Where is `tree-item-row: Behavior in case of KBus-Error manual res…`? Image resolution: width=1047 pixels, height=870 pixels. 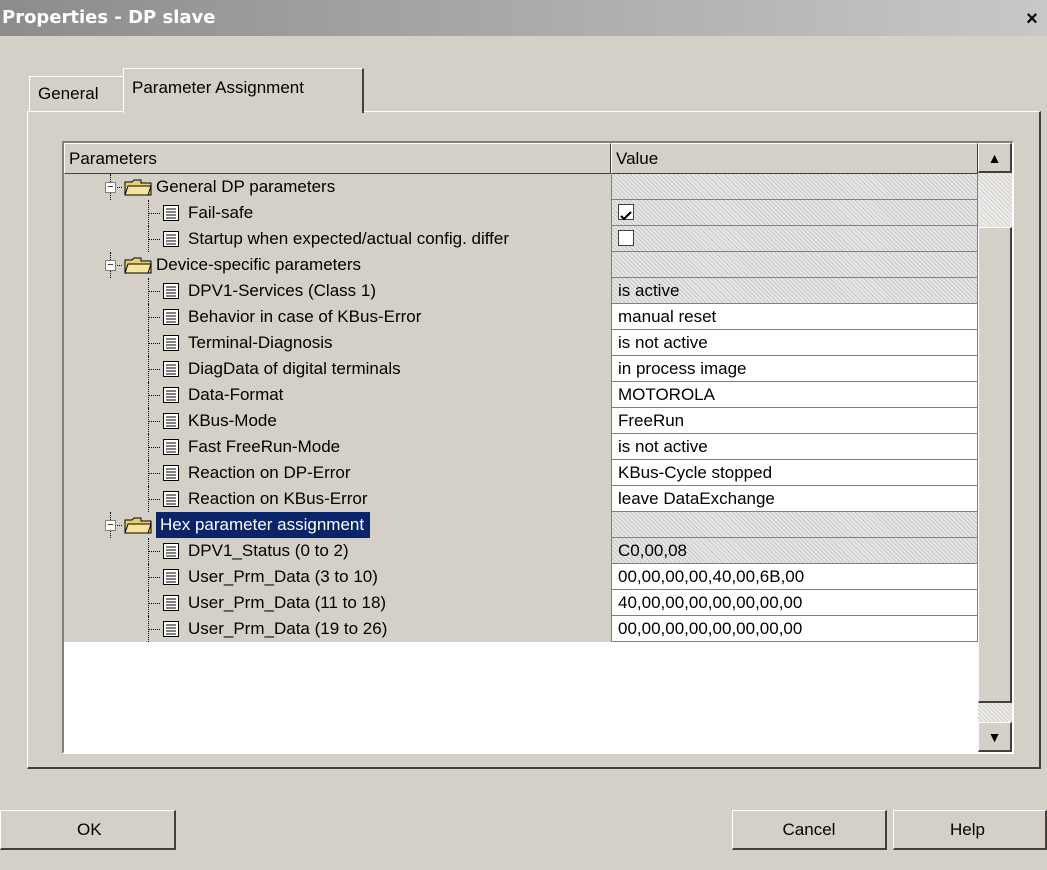 tree-item-row: Behavior in case of KBus-Error manual res… is located at coordinates (521, 317).